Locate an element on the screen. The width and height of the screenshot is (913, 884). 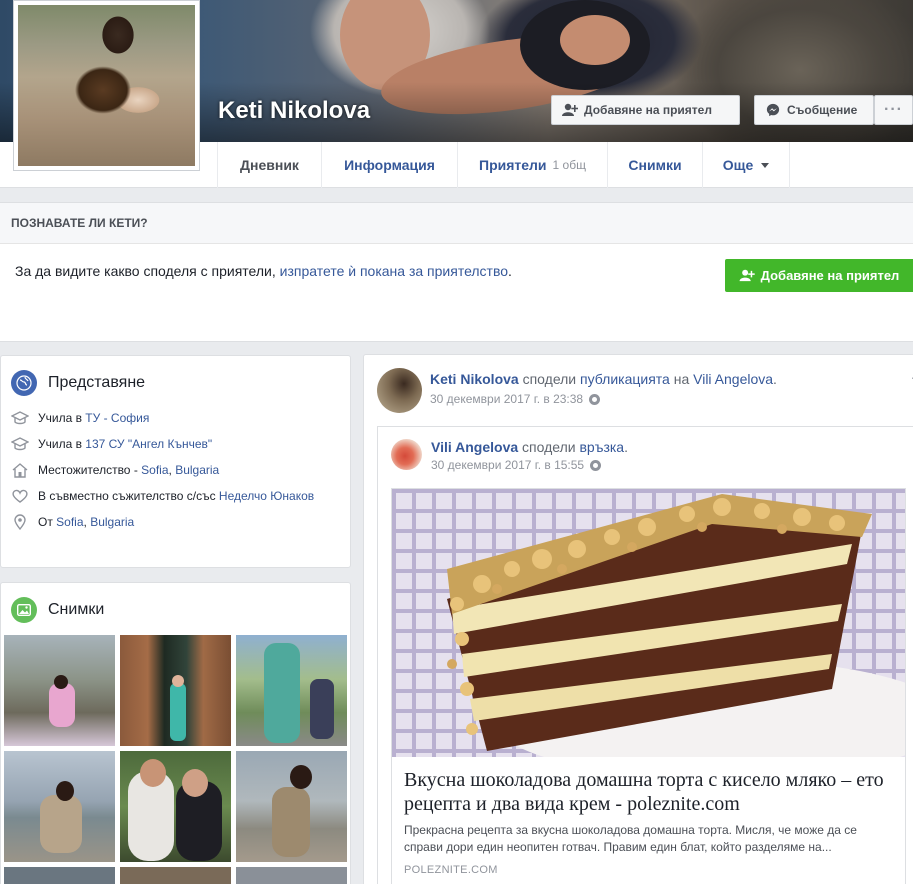
shared-post-link: публикацията is located at coordinates (625, 379).